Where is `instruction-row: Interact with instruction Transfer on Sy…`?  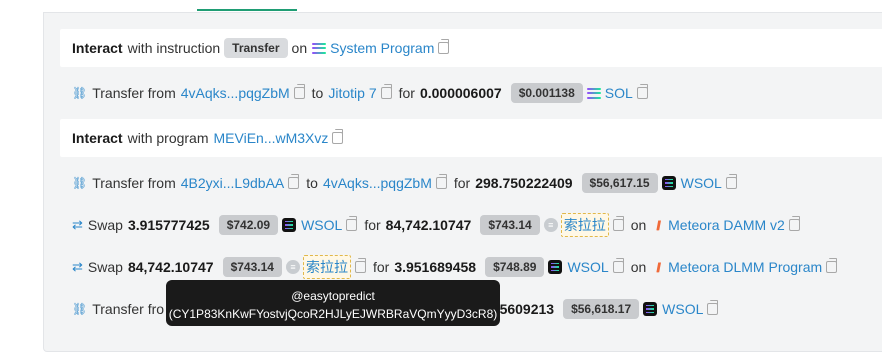 instruction-row: Interact with instruction Transfer on Sy… is located at coordinates (471, 48).